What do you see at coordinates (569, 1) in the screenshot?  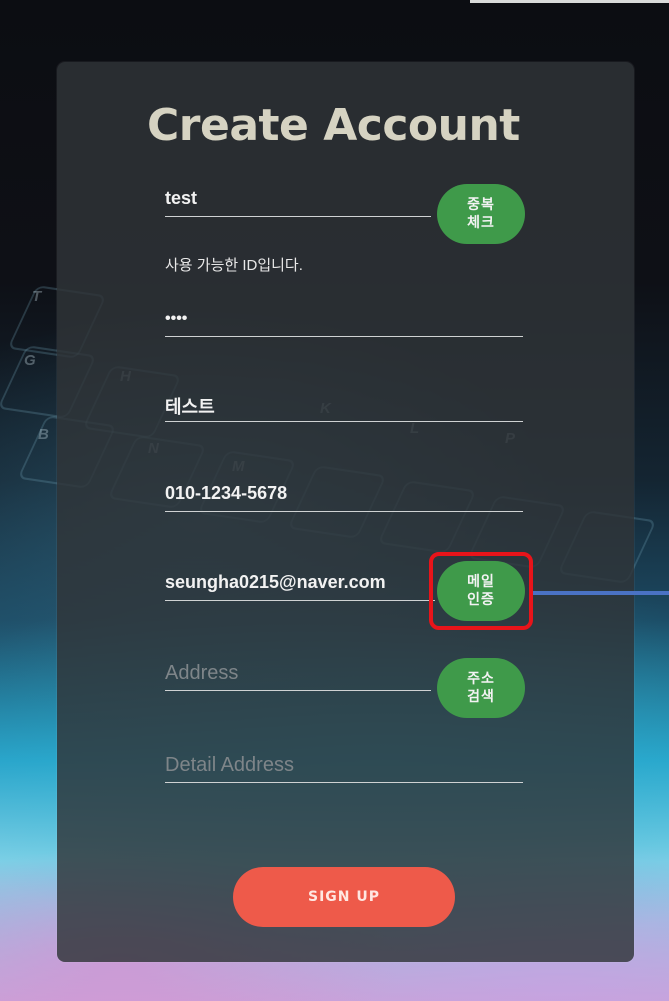 I see `window-edge` at bounding box center [569, 1].